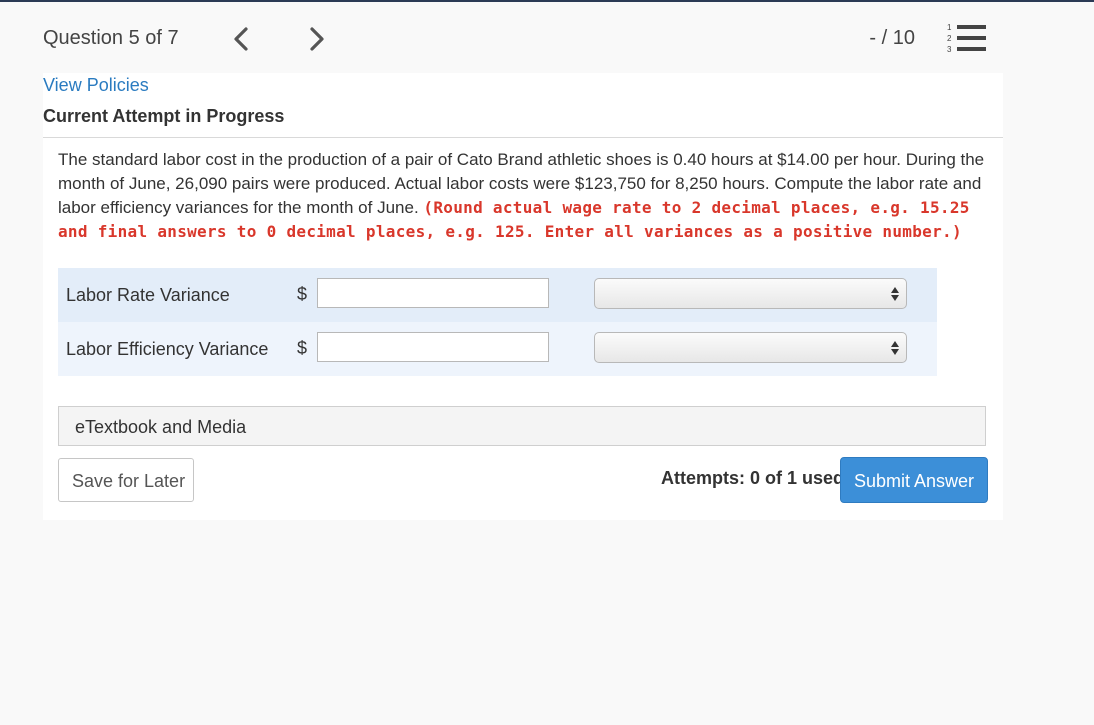 The image size is (1094, 725). I want to click on submit-answer-label: Submit Answer, so click(914, 481).